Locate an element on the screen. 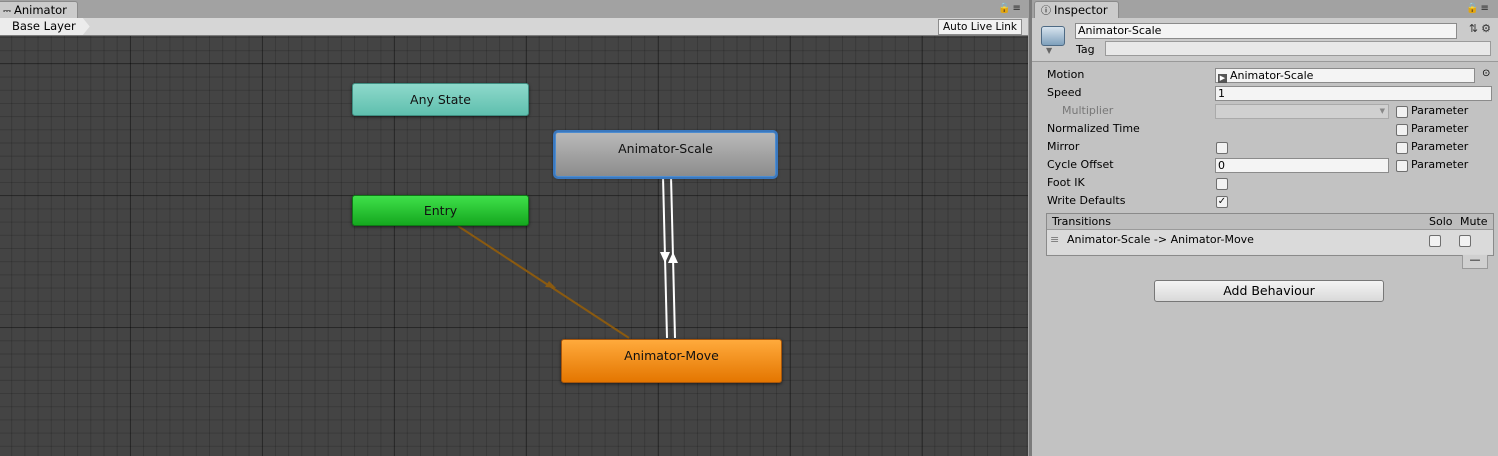 This screenshot has height=456, width=1498. write-defaults-label: Write Defaults is located at coordinates (1086, 200).